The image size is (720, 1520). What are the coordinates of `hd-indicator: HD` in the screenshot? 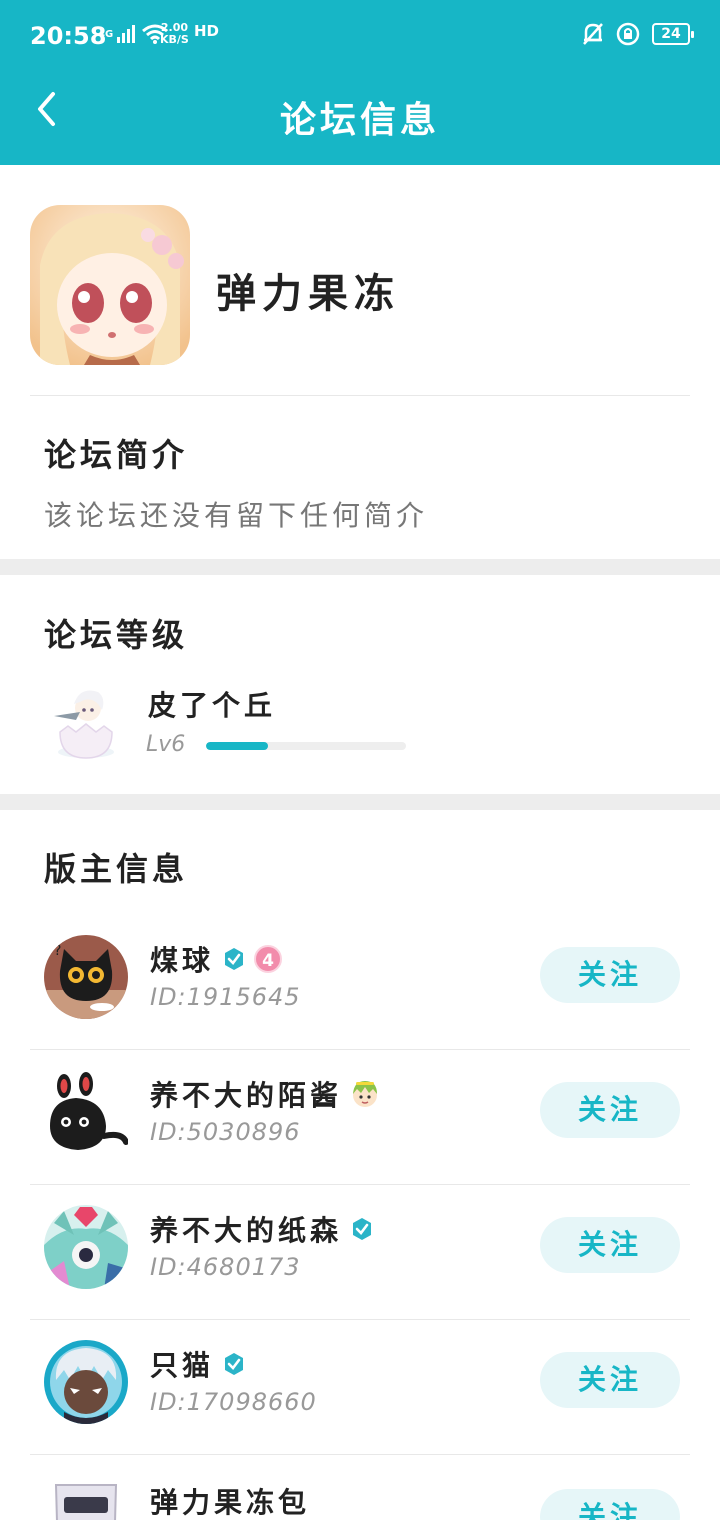 It's located at (207, 31).